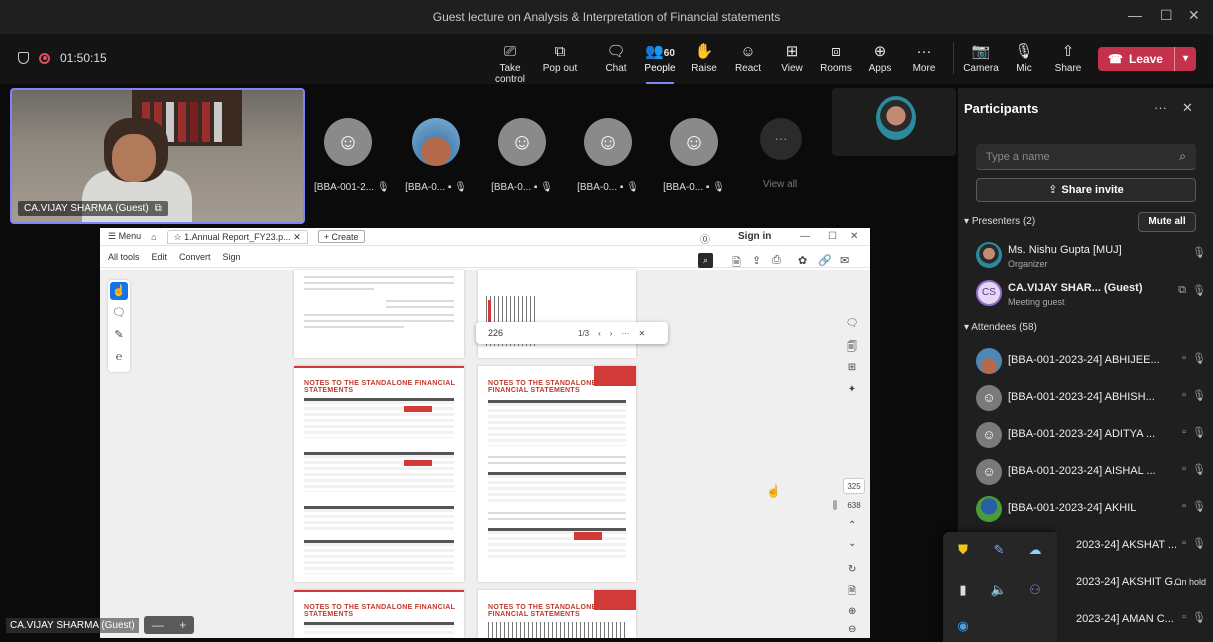 The height and width of the screenshot is (642, 1213). I want to click on share-invite-button: ⇪ Share invite, so click(1086, 190).